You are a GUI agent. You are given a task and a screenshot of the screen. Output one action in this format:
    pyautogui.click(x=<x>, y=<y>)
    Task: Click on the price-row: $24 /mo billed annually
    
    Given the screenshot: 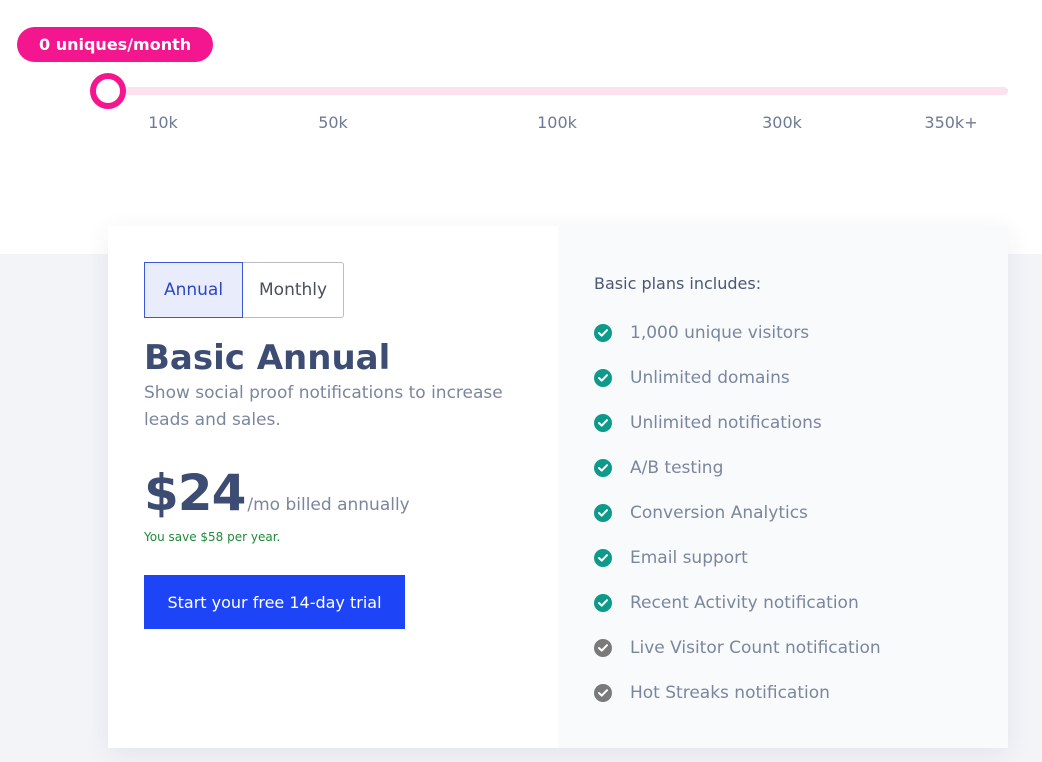 What is the action you would take?
    pyautogui.click(x=277, y=493)
    